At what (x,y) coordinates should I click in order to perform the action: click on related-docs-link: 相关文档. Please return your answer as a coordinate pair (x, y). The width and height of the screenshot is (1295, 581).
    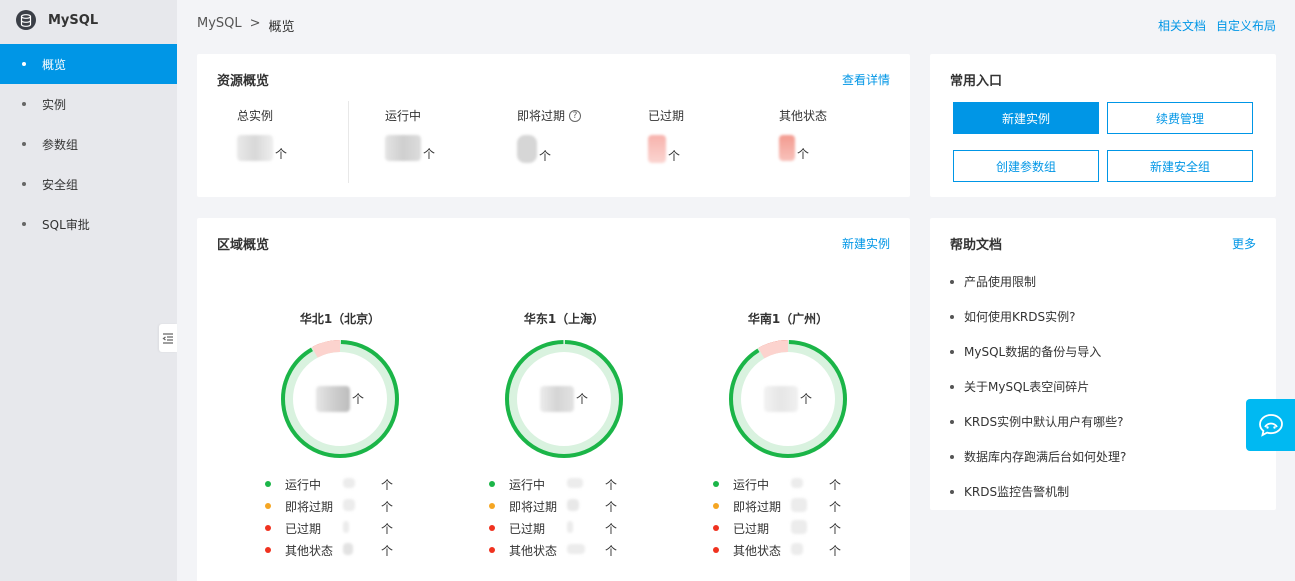
    Looking at the image, I should click on (1182, 25).